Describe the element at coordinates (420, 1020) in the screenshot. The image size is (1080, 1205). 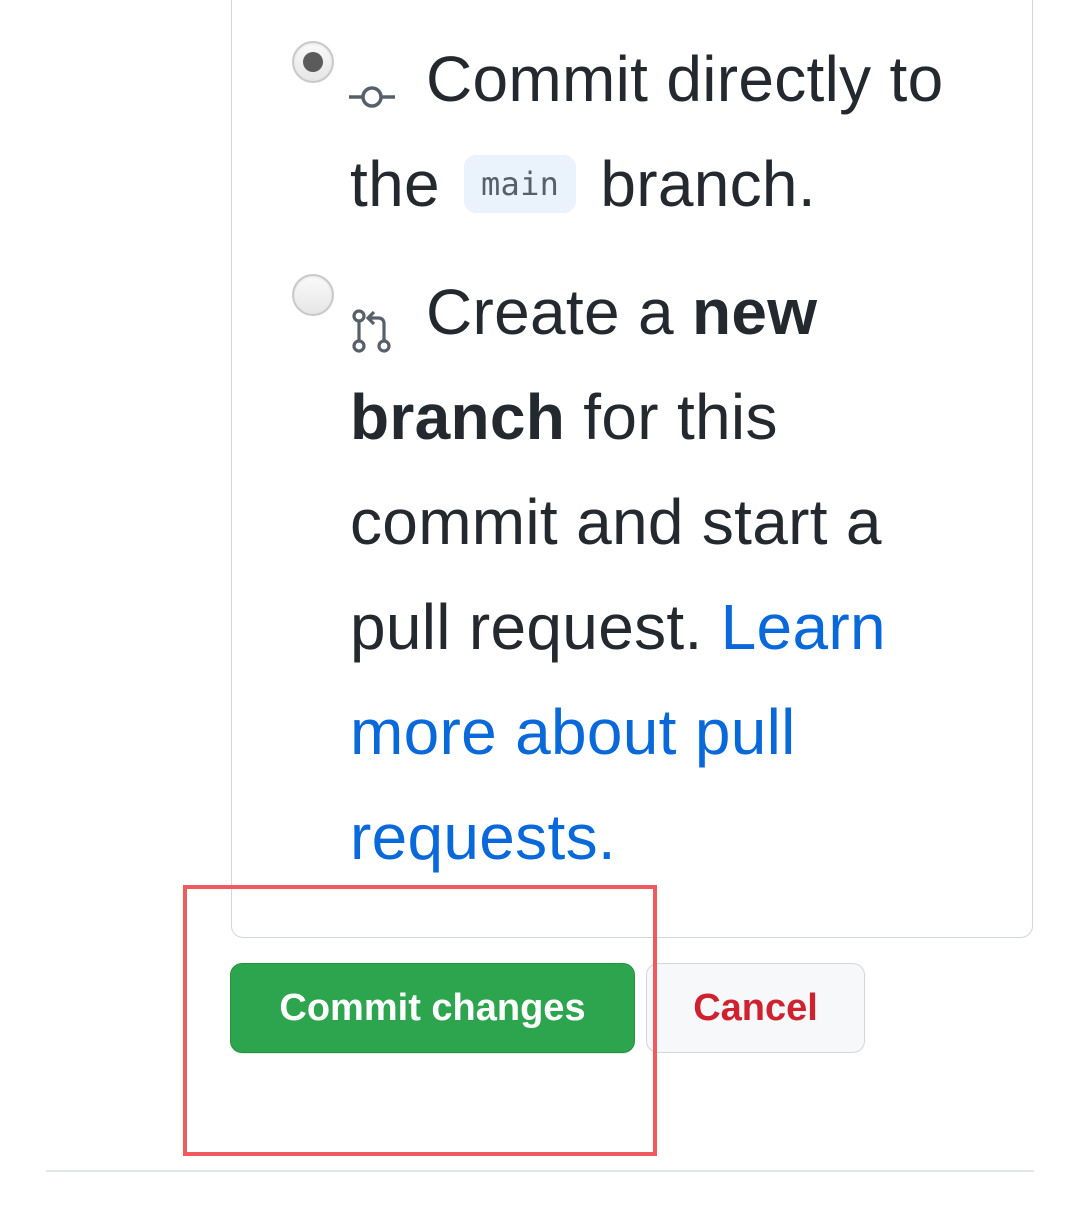
I see `highlight-box` at that location.